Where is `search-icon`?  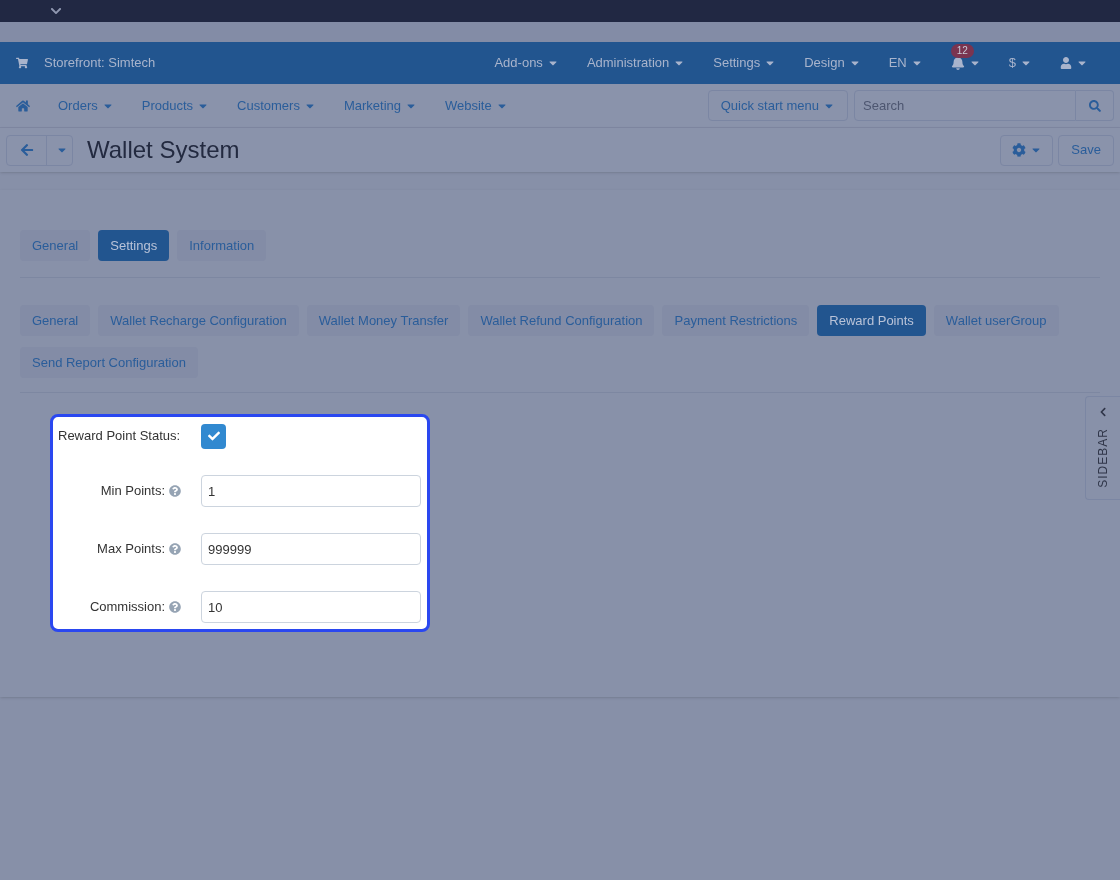
search-icon is located at coordinates (1094, 105).